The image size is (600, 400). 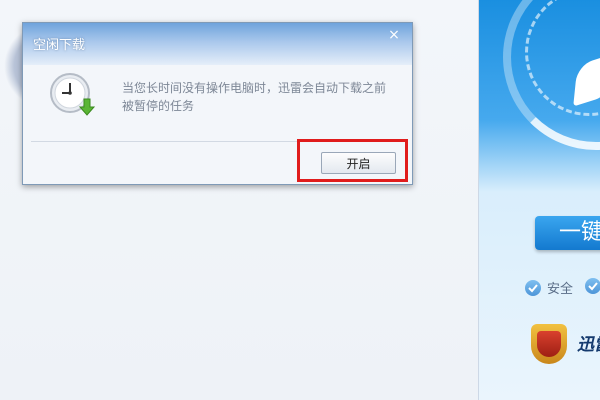 What do you see at coordinates (394, 35) in the screenshot?
I see `close-icon: ×` at bounding box center [394, 35].